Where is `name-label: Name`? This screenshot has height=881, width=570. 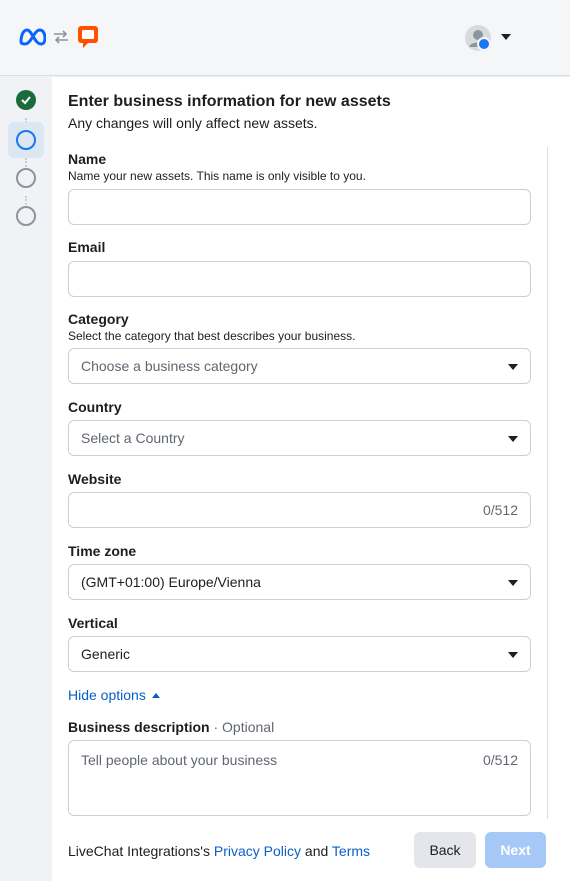
name-label: Name is located at coordinates (87, 159).